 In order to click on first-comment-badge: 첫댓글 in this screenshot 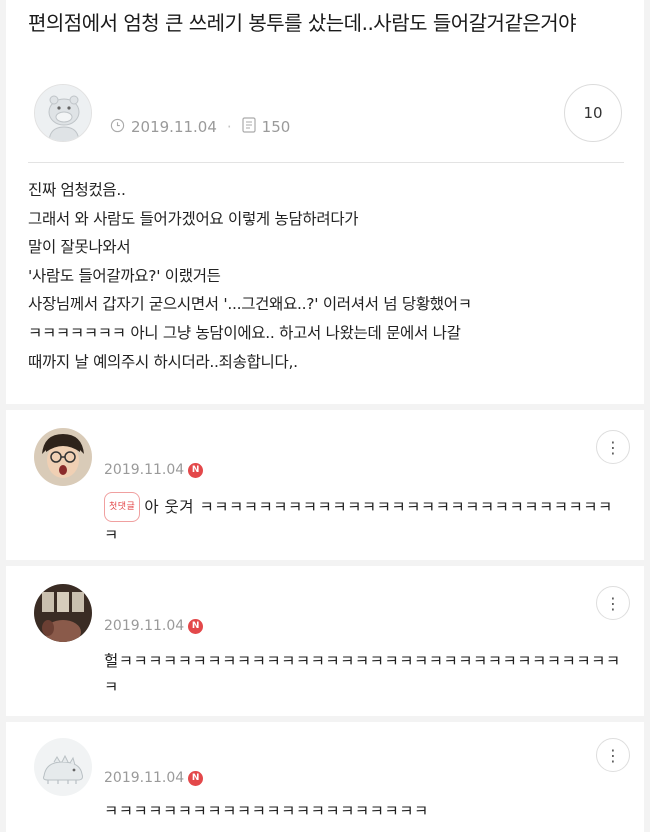, I will do `click(122, 507)`.